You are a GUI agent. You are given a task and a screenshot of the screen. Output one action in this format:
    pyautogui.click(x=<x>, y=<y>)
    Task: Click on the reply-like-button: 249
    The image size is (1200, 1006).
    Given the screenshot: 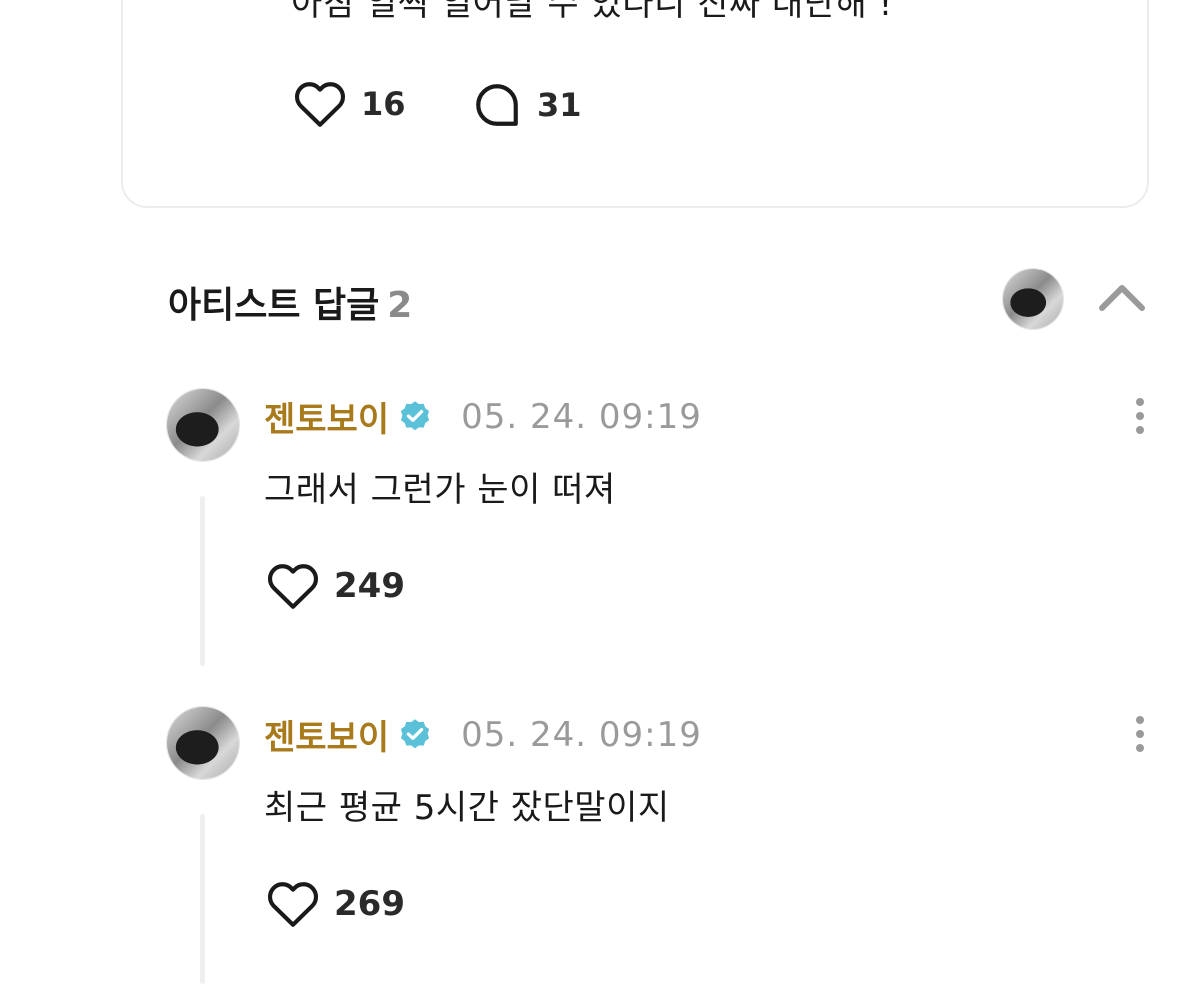 What is the action you would take?
    pyautogui.click(x=335, y=586)
    